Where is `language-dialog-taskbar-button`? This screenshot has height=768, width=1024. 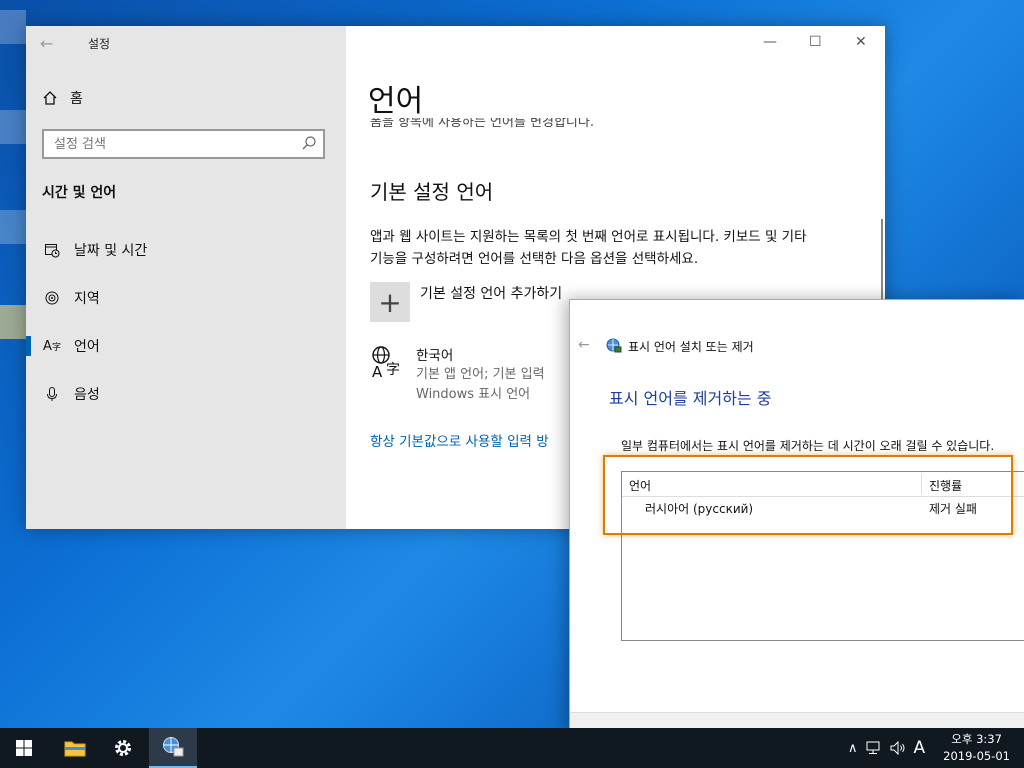
language-dialog-taskbar-button is located at coordinates (173, 748).